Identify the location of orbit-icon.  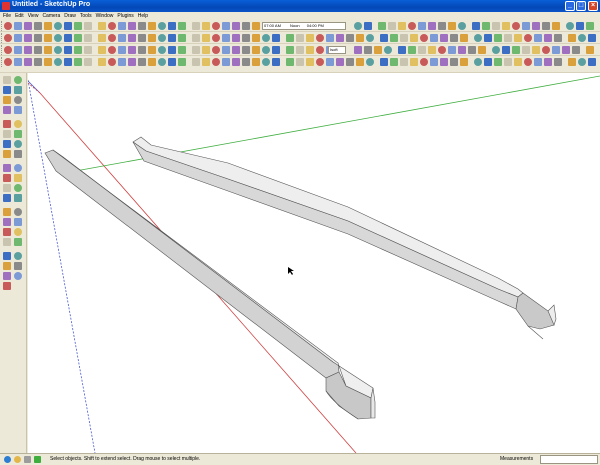
(112, 26).